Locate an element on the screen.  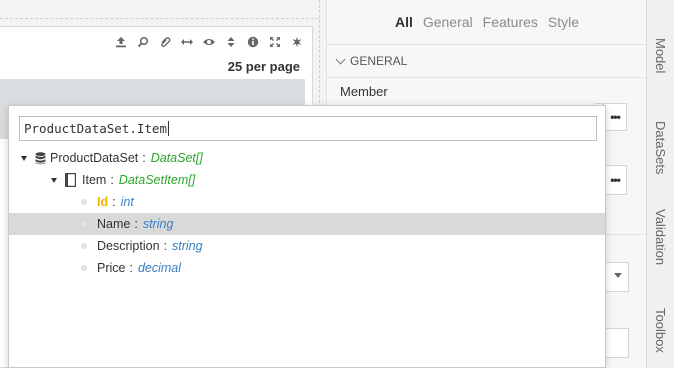
member-path-text: ProductDataSet.Item is located at coordinates (95, 128).